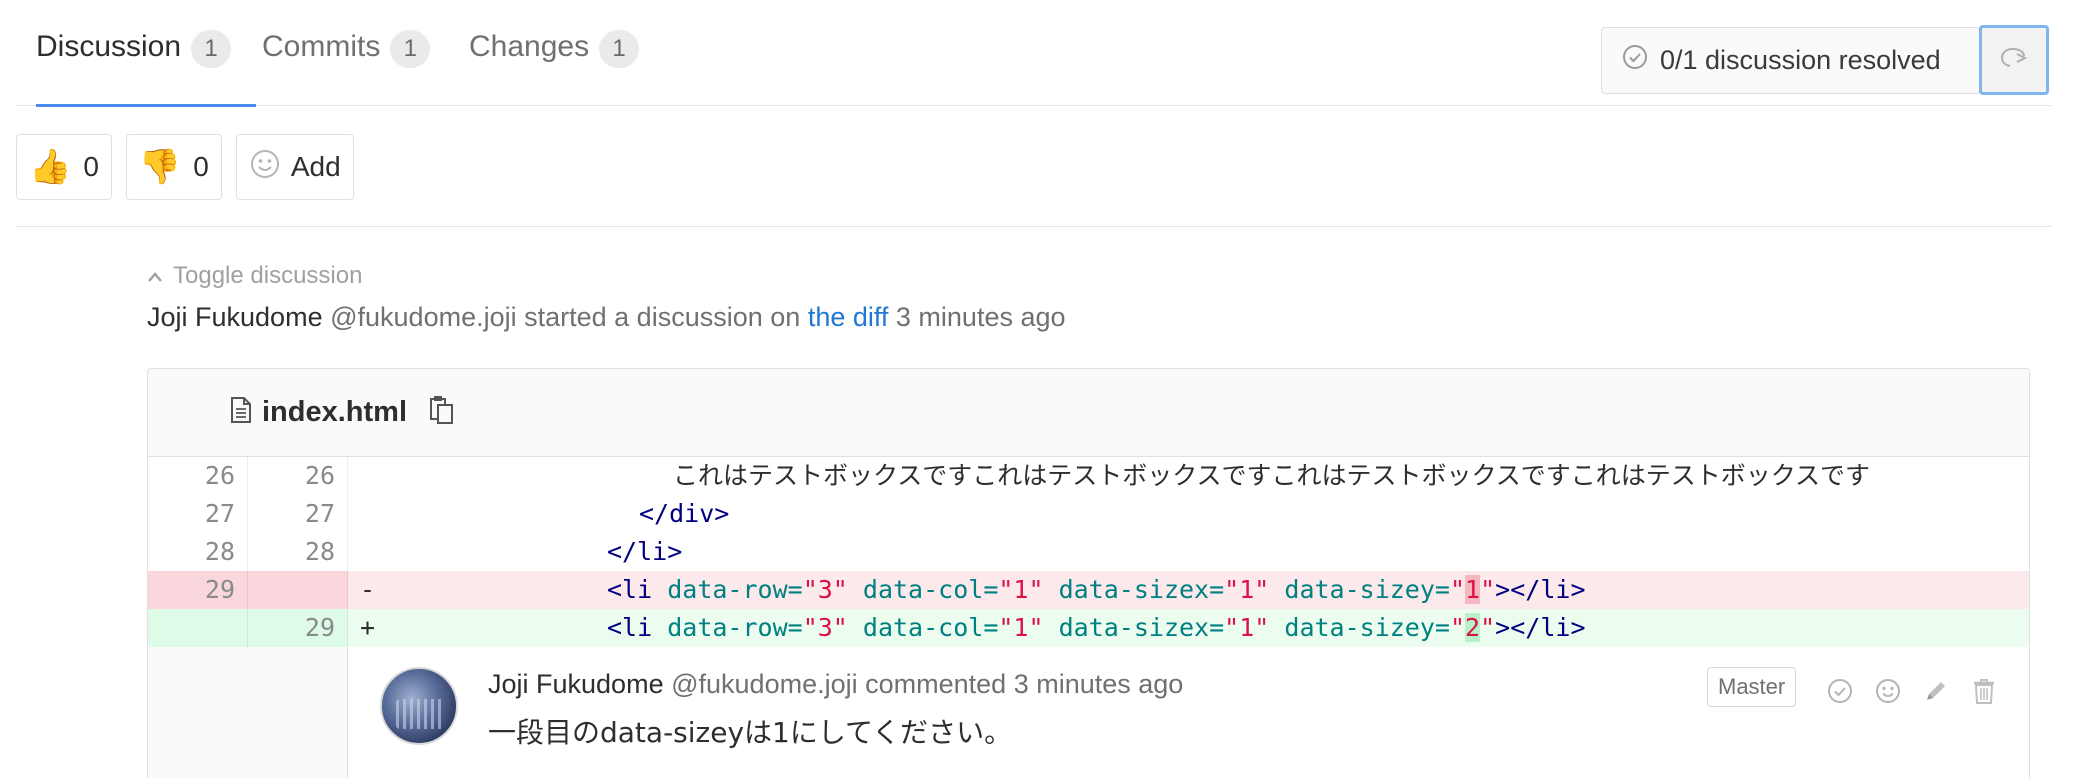 This screenshot has height=778, width=2088. What do you see at coordinates (368, 589) in the screenshot?
I see `removed-sign: -` at bounding box center [368, 589].